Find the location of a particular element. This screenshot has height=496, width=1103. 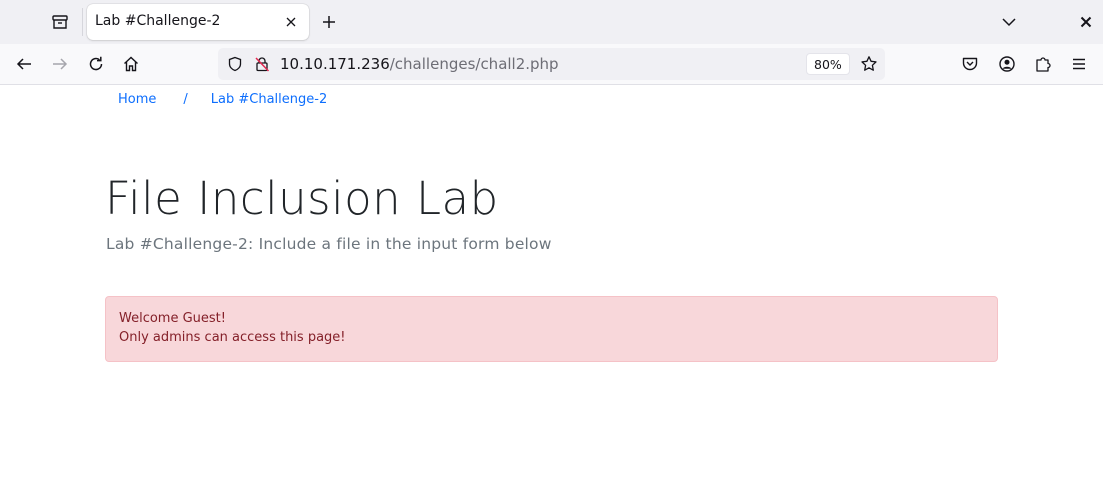

bookmark-star-icon is located at coordinates (869, 64).